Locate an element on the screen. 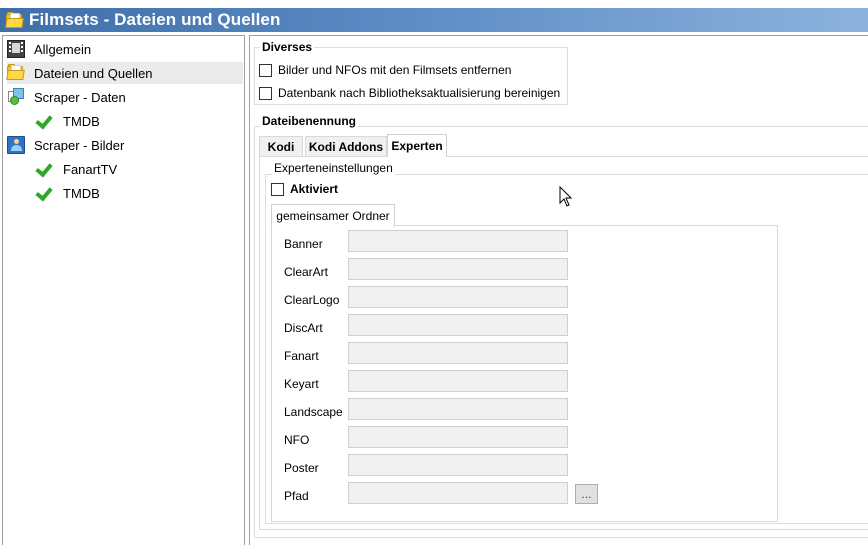 This screenshot has width=868, height=545. window-titlebar: Filmsets - Dateien und Quellen is located at coordinates (434, 20).